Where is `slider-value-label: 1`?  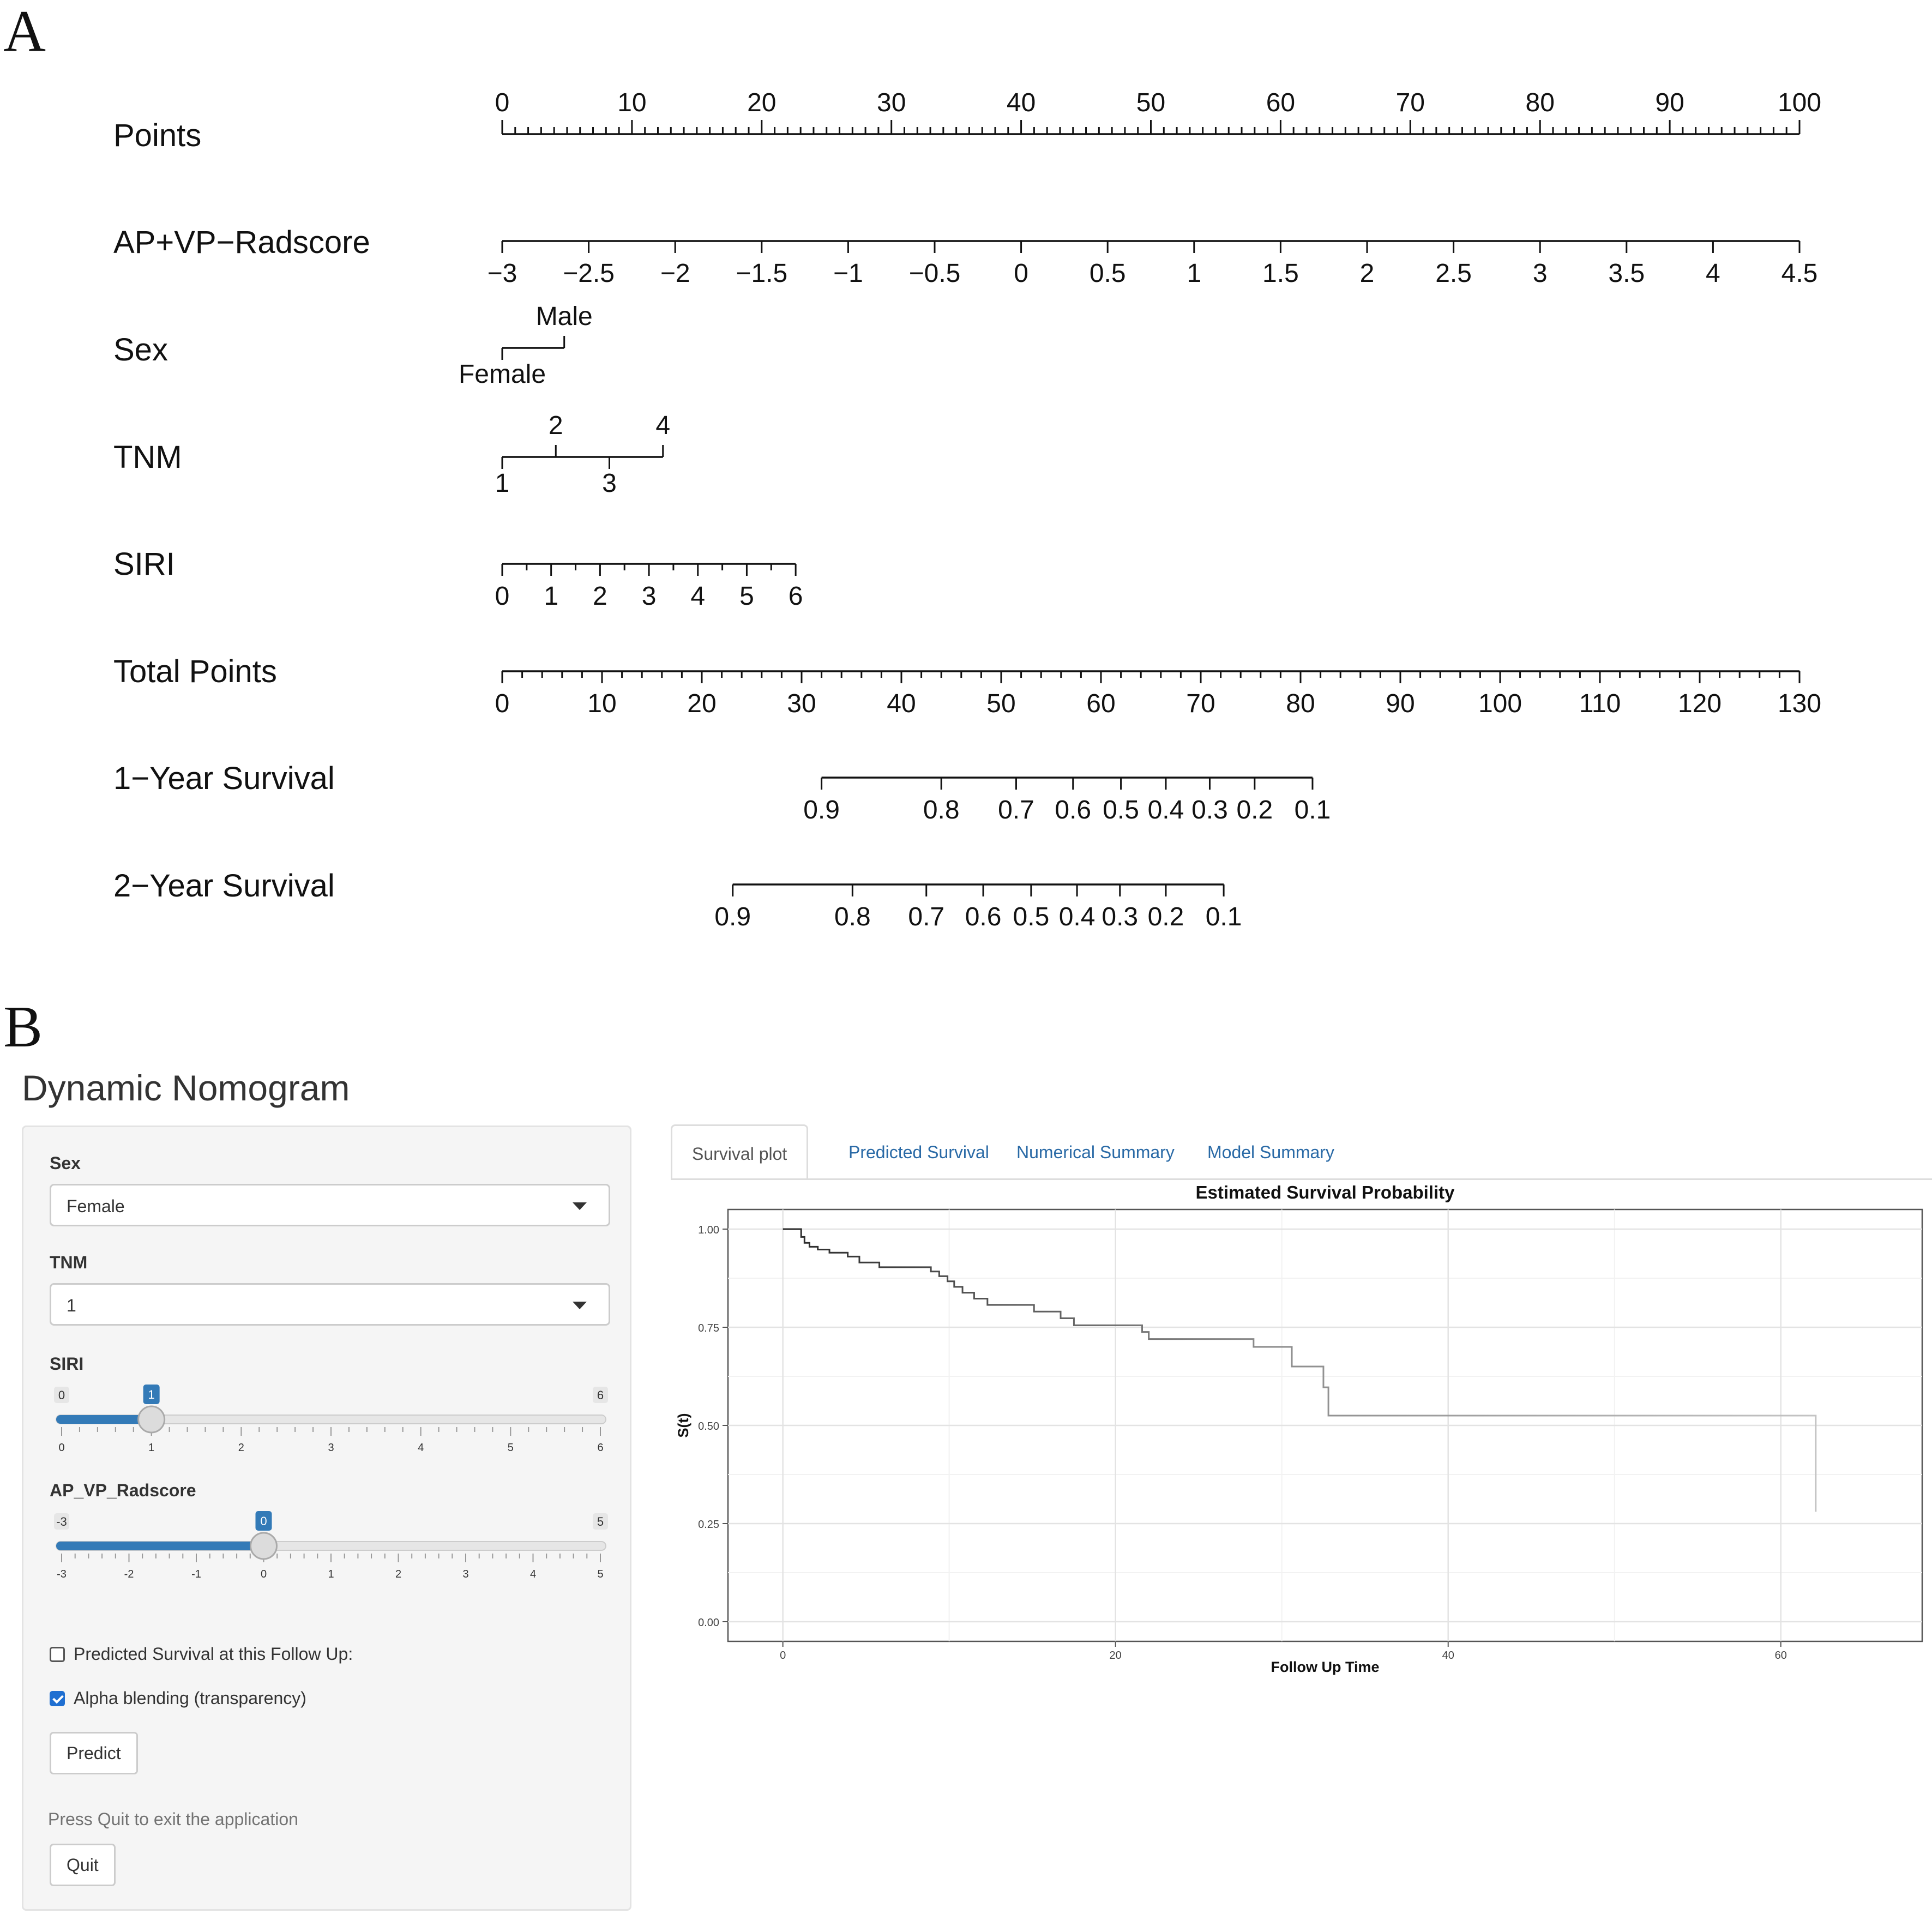
slider-value-label: 1 is located at coordinates (151, 1394).